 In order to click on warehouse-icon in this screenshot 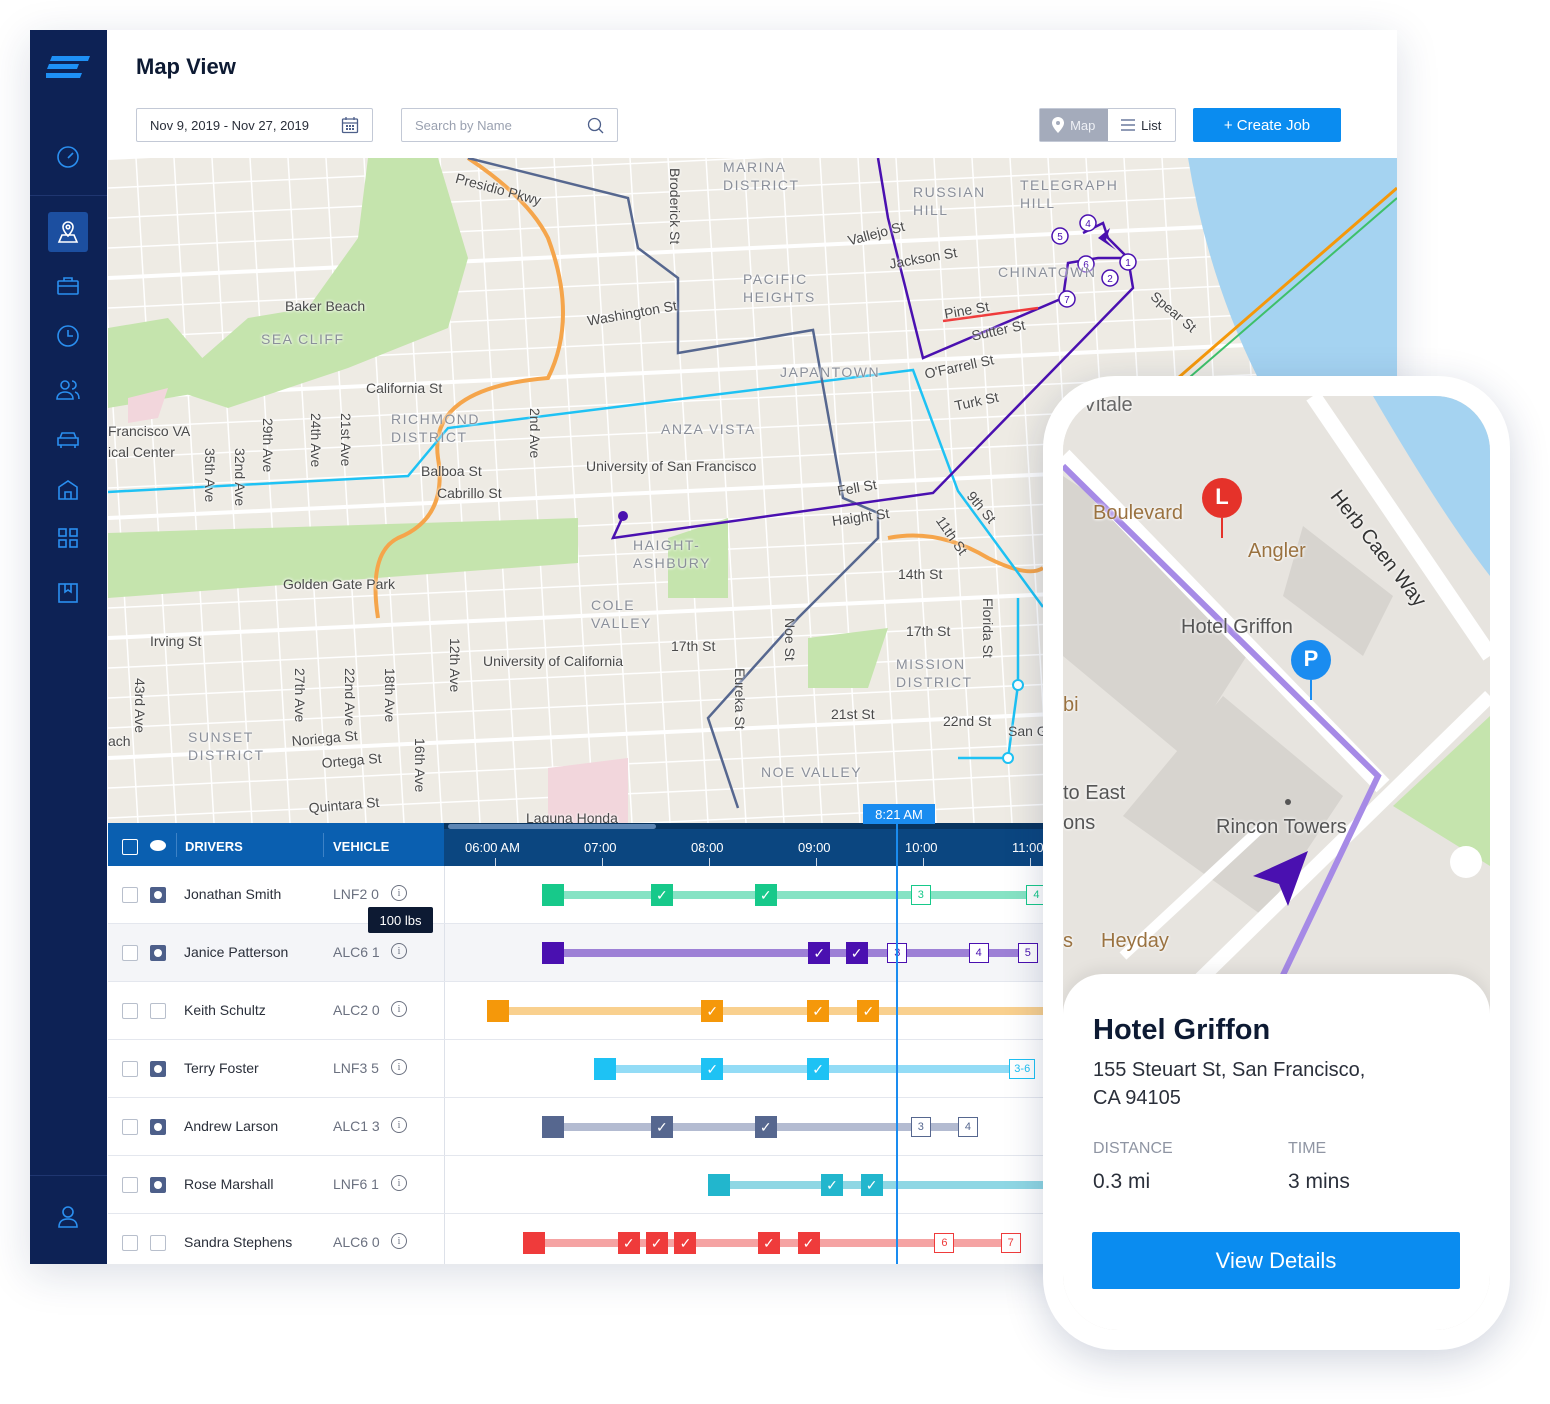, I will do `click(68, 490)`.